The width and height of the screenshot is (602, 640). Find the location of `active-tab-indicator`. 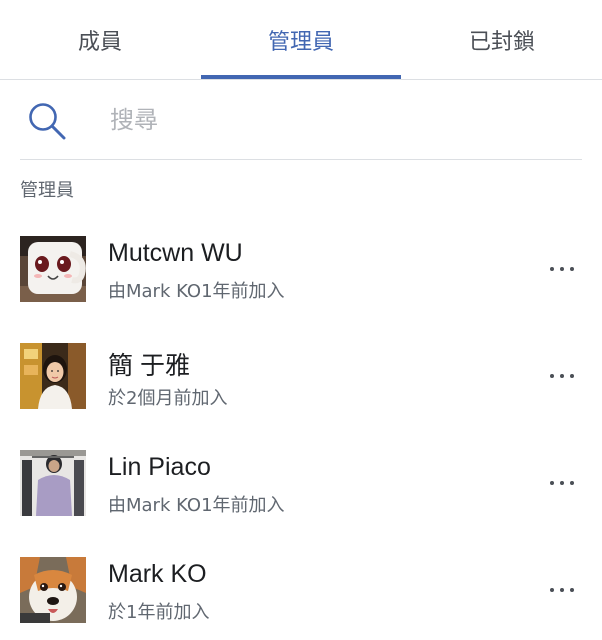

active-tab-indicator is located at coordinates (301, 77).